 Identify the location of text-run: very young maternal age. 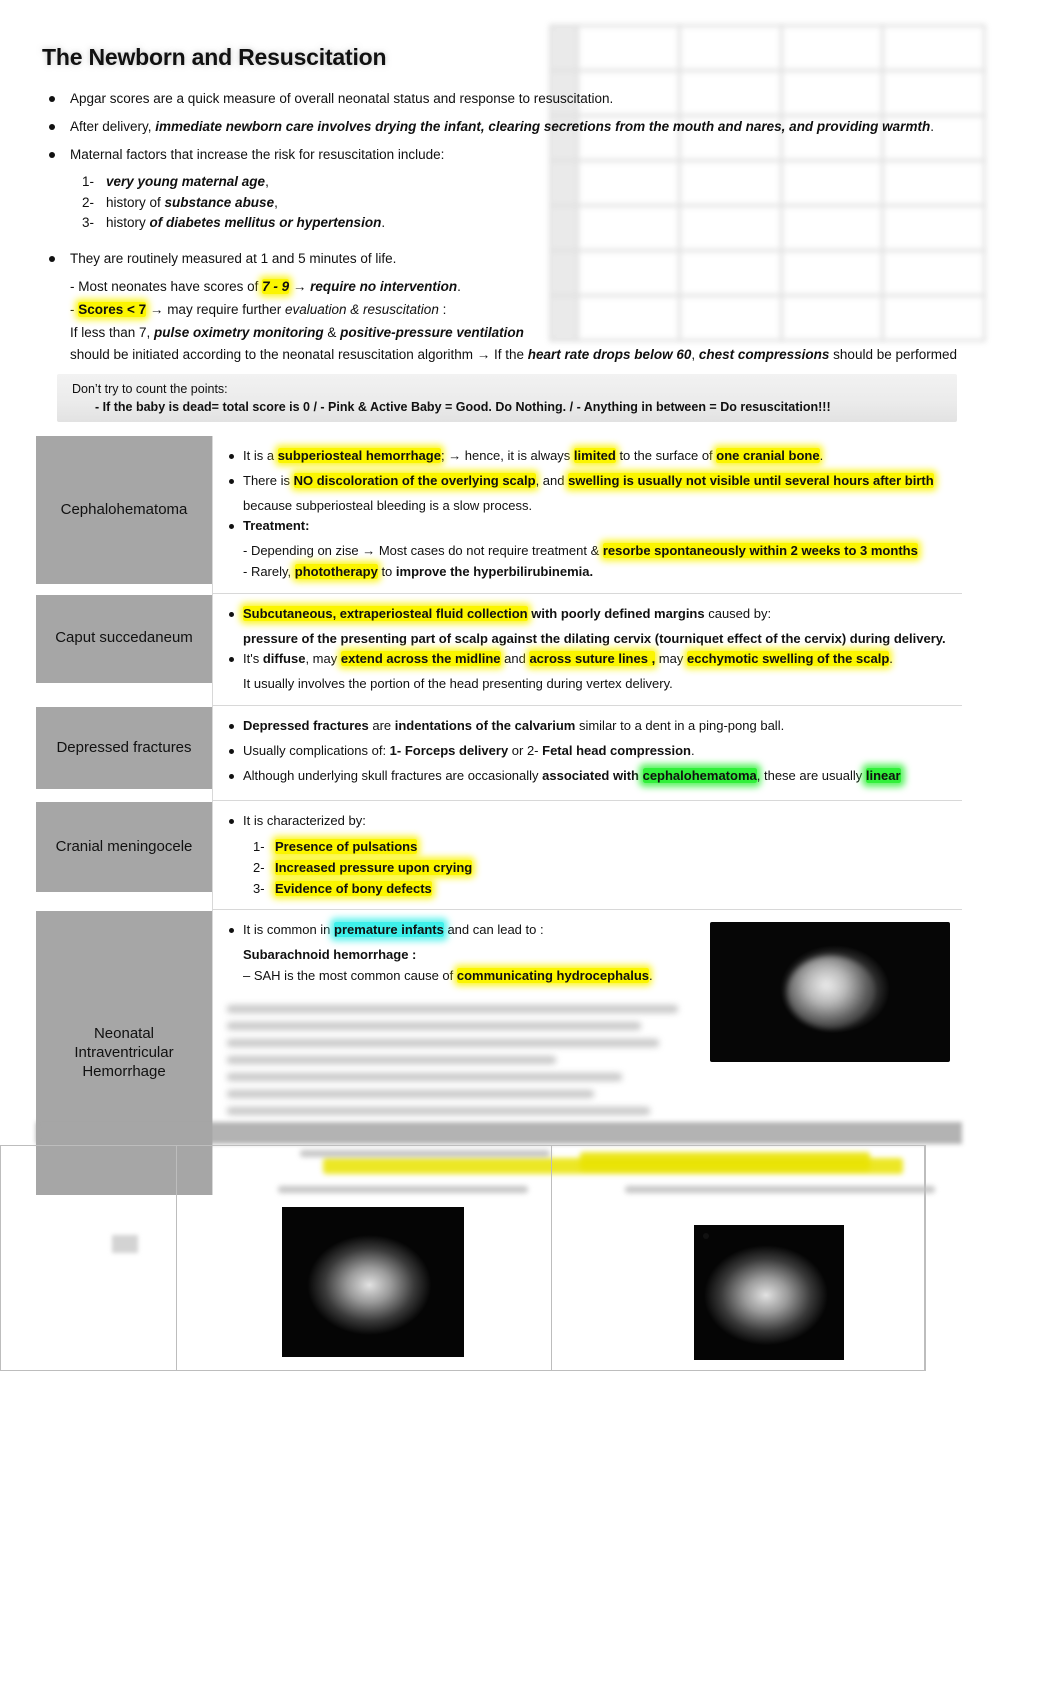
(186, 181).